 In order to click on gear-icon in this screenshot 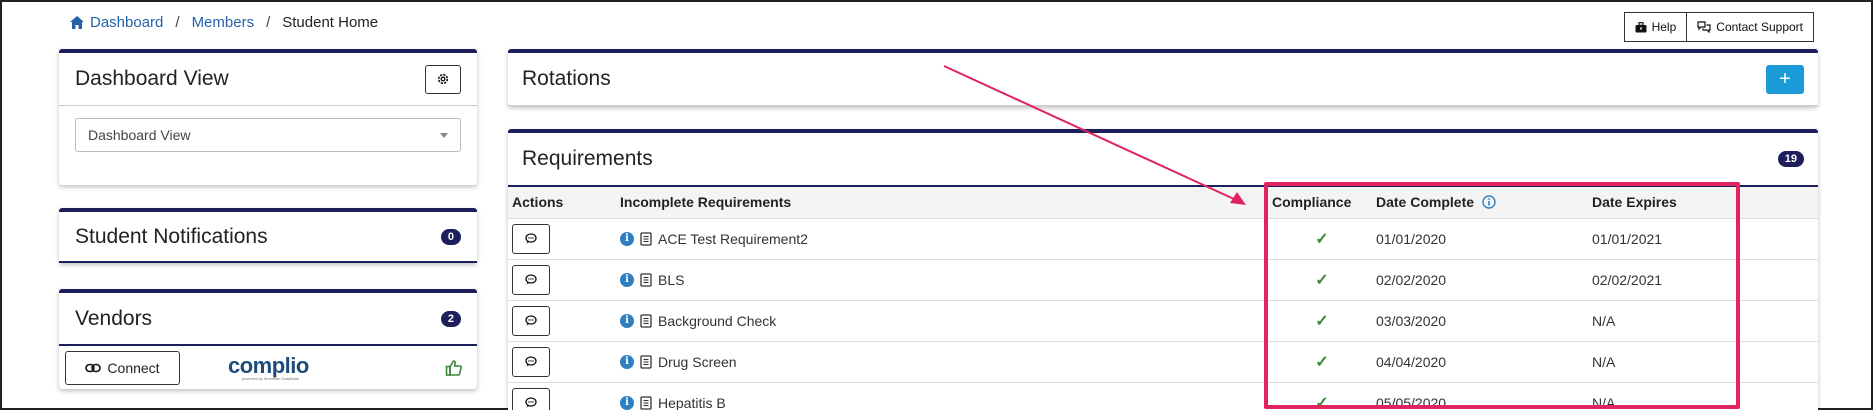, I will do `click(443, 79)`.